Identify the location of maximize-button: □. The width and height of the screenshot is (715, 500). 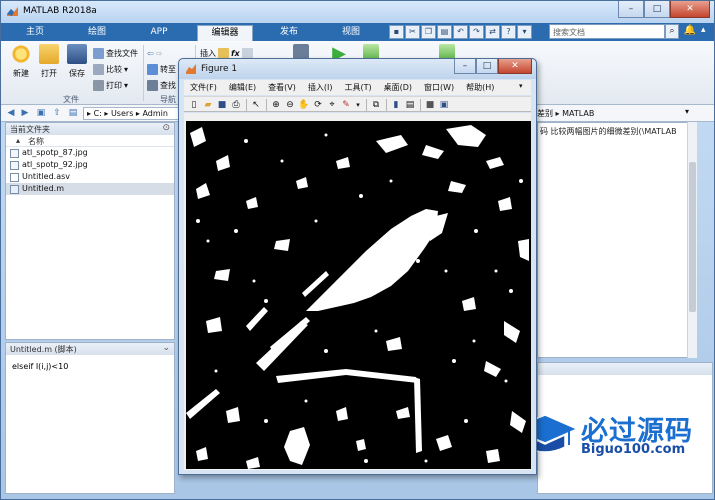
(657, 9).